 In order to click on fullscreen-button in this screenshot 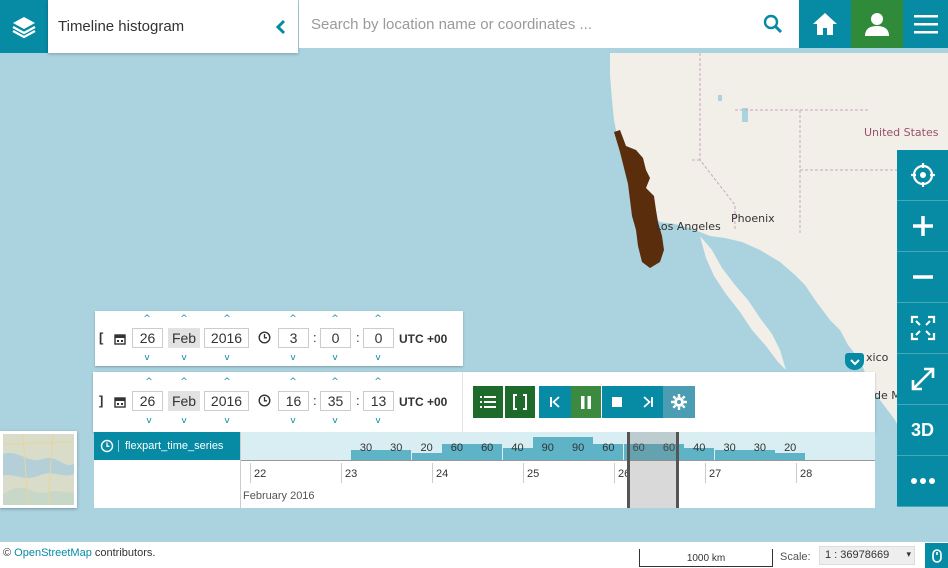, I will do `click(922, 379)`.